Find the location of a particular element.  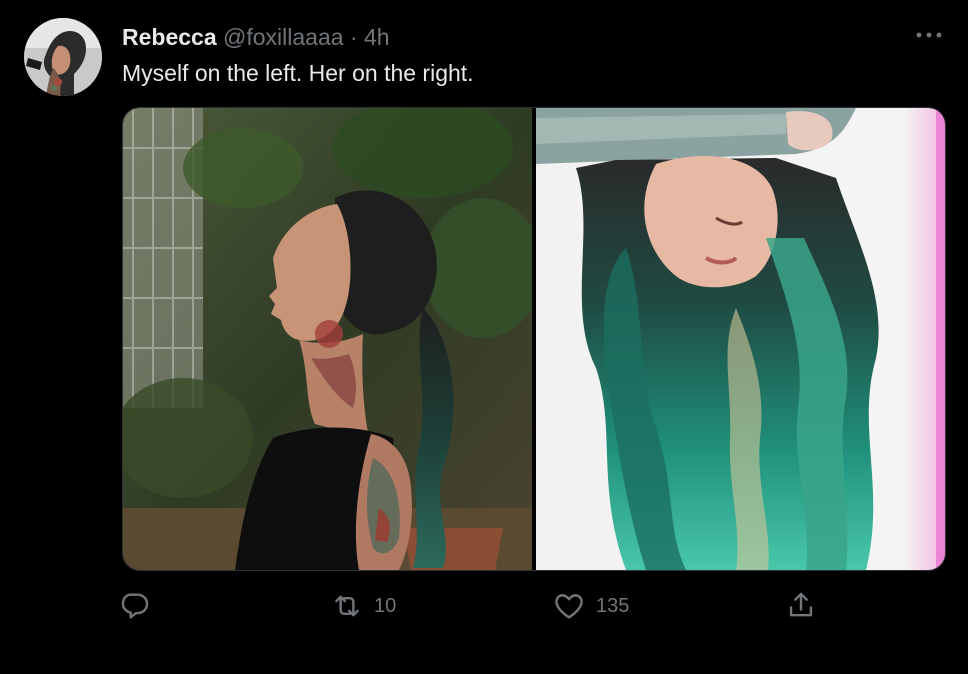

retweet-count: 10 is located at coordinates (385, 605).